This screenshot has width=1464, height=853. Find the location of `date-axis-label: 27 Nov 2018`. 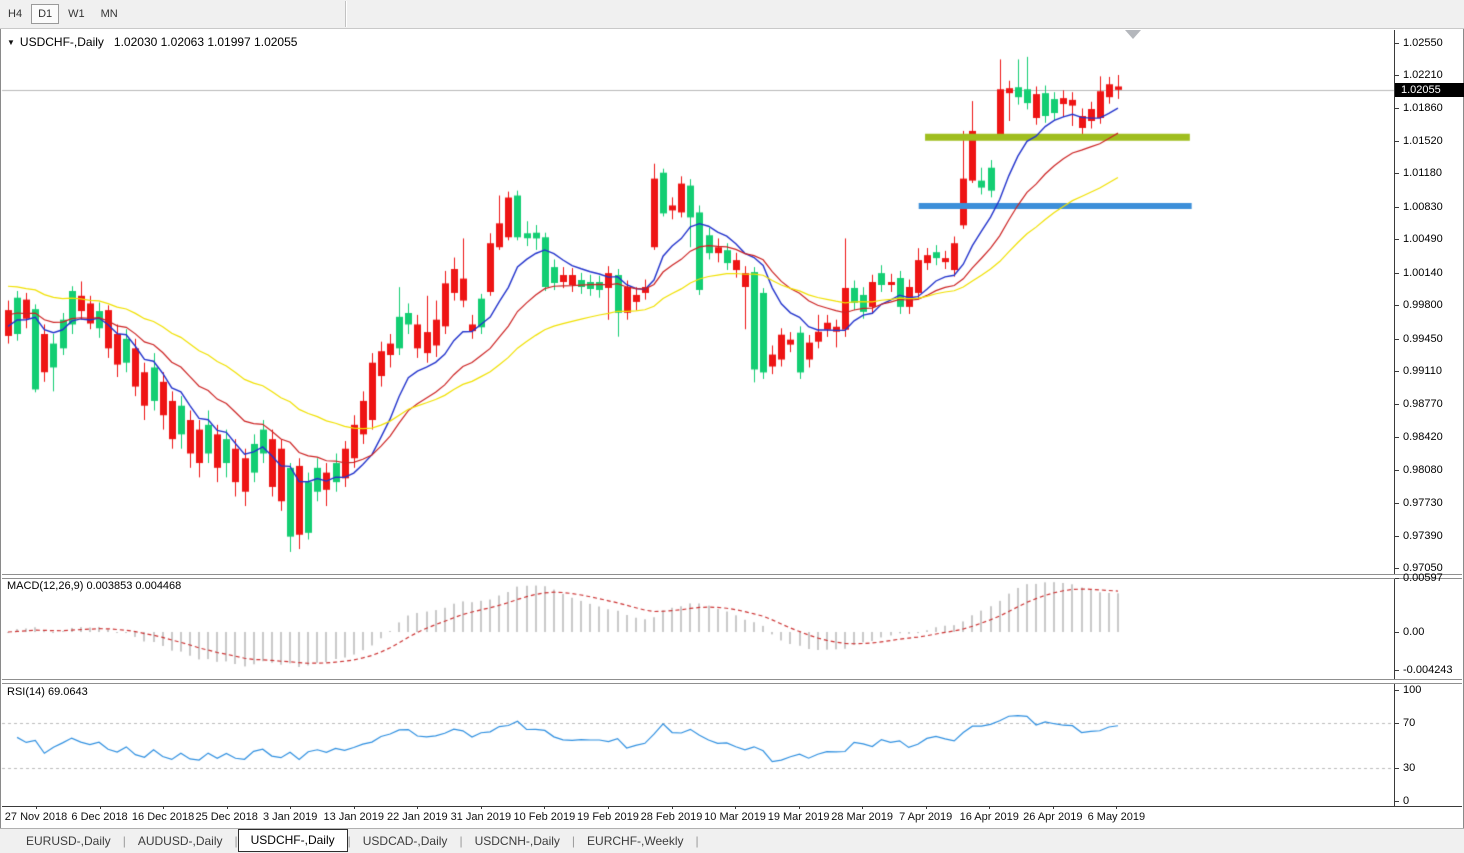

date-axis-label: 27 Nov 2018 is located at coordinates (36, 817).